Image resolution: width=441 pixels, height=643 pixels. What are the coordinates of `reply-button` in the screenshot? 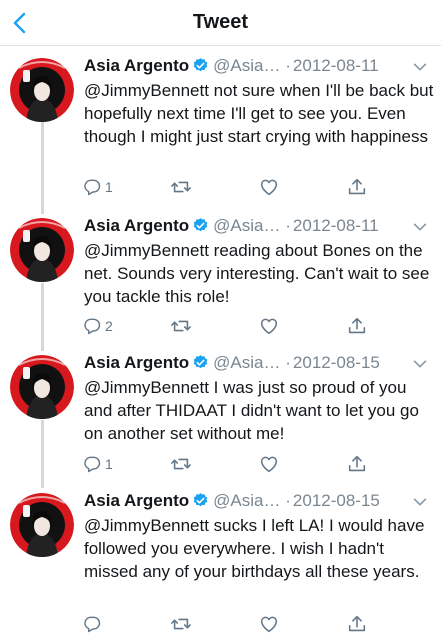 It's located at (93, 624).